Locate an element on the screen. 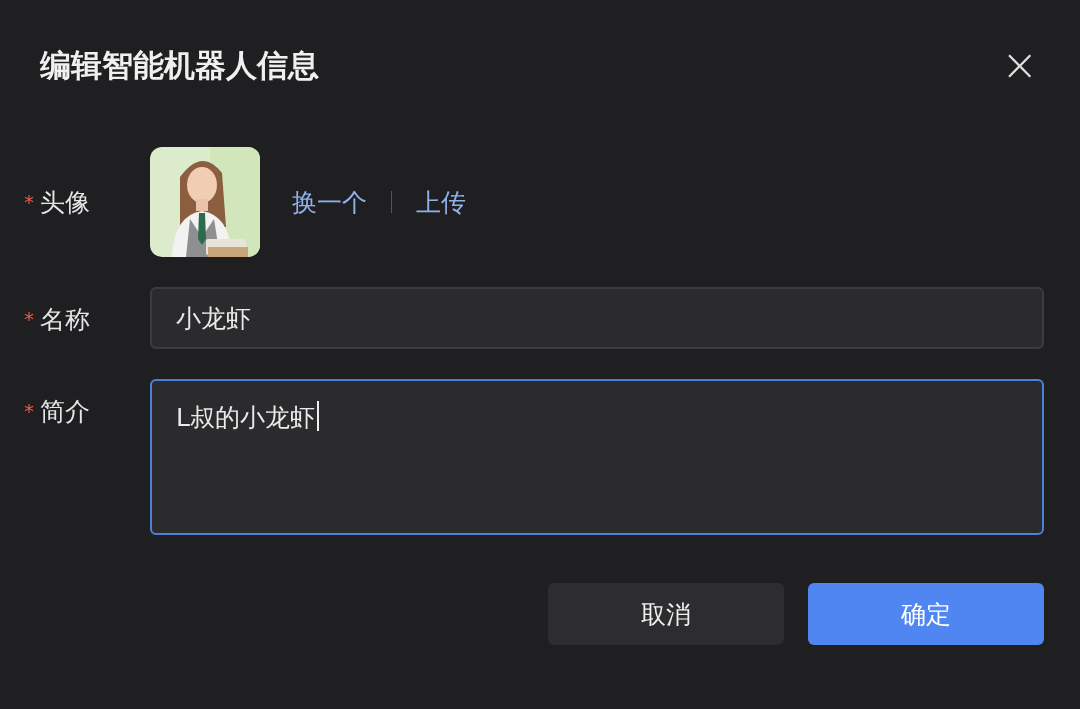 Image resolution: width=1080 pixels, height=709 pixels. close-button: × is located at coordinates (1019, 65).